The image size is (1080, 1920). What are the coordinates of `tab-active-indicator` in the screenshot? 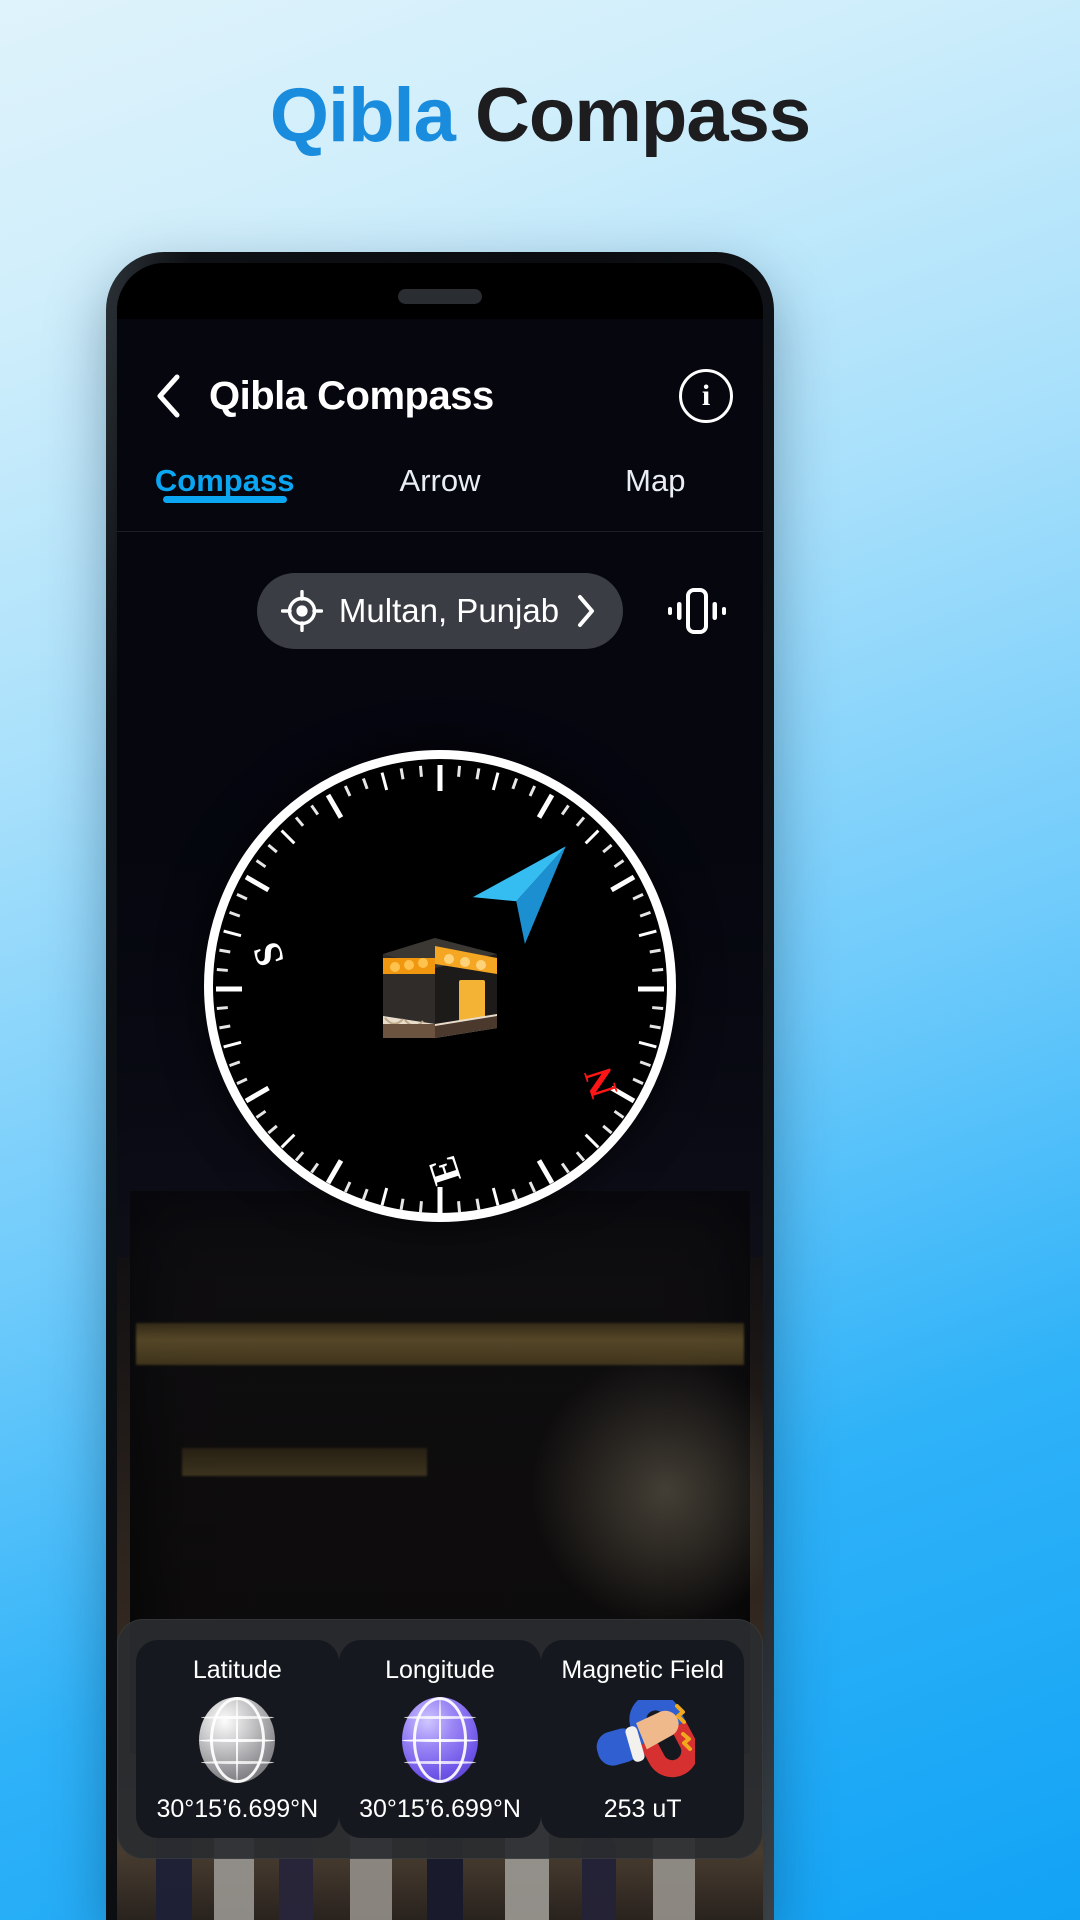 It's located at (224, 499).